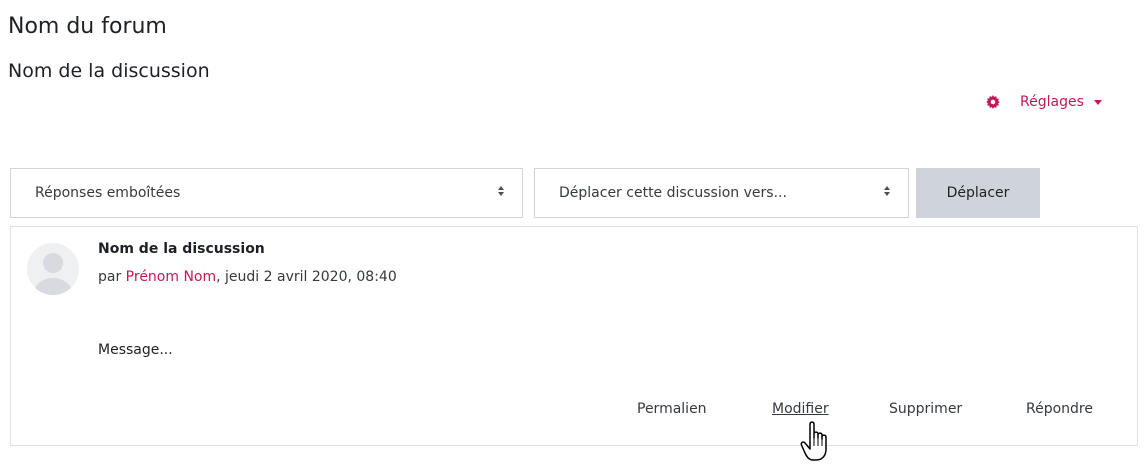  What do you see at coordinates (925, 409) in the screenshot?
I see `delete-link: Supprimer` at bounding box center [925, 409].